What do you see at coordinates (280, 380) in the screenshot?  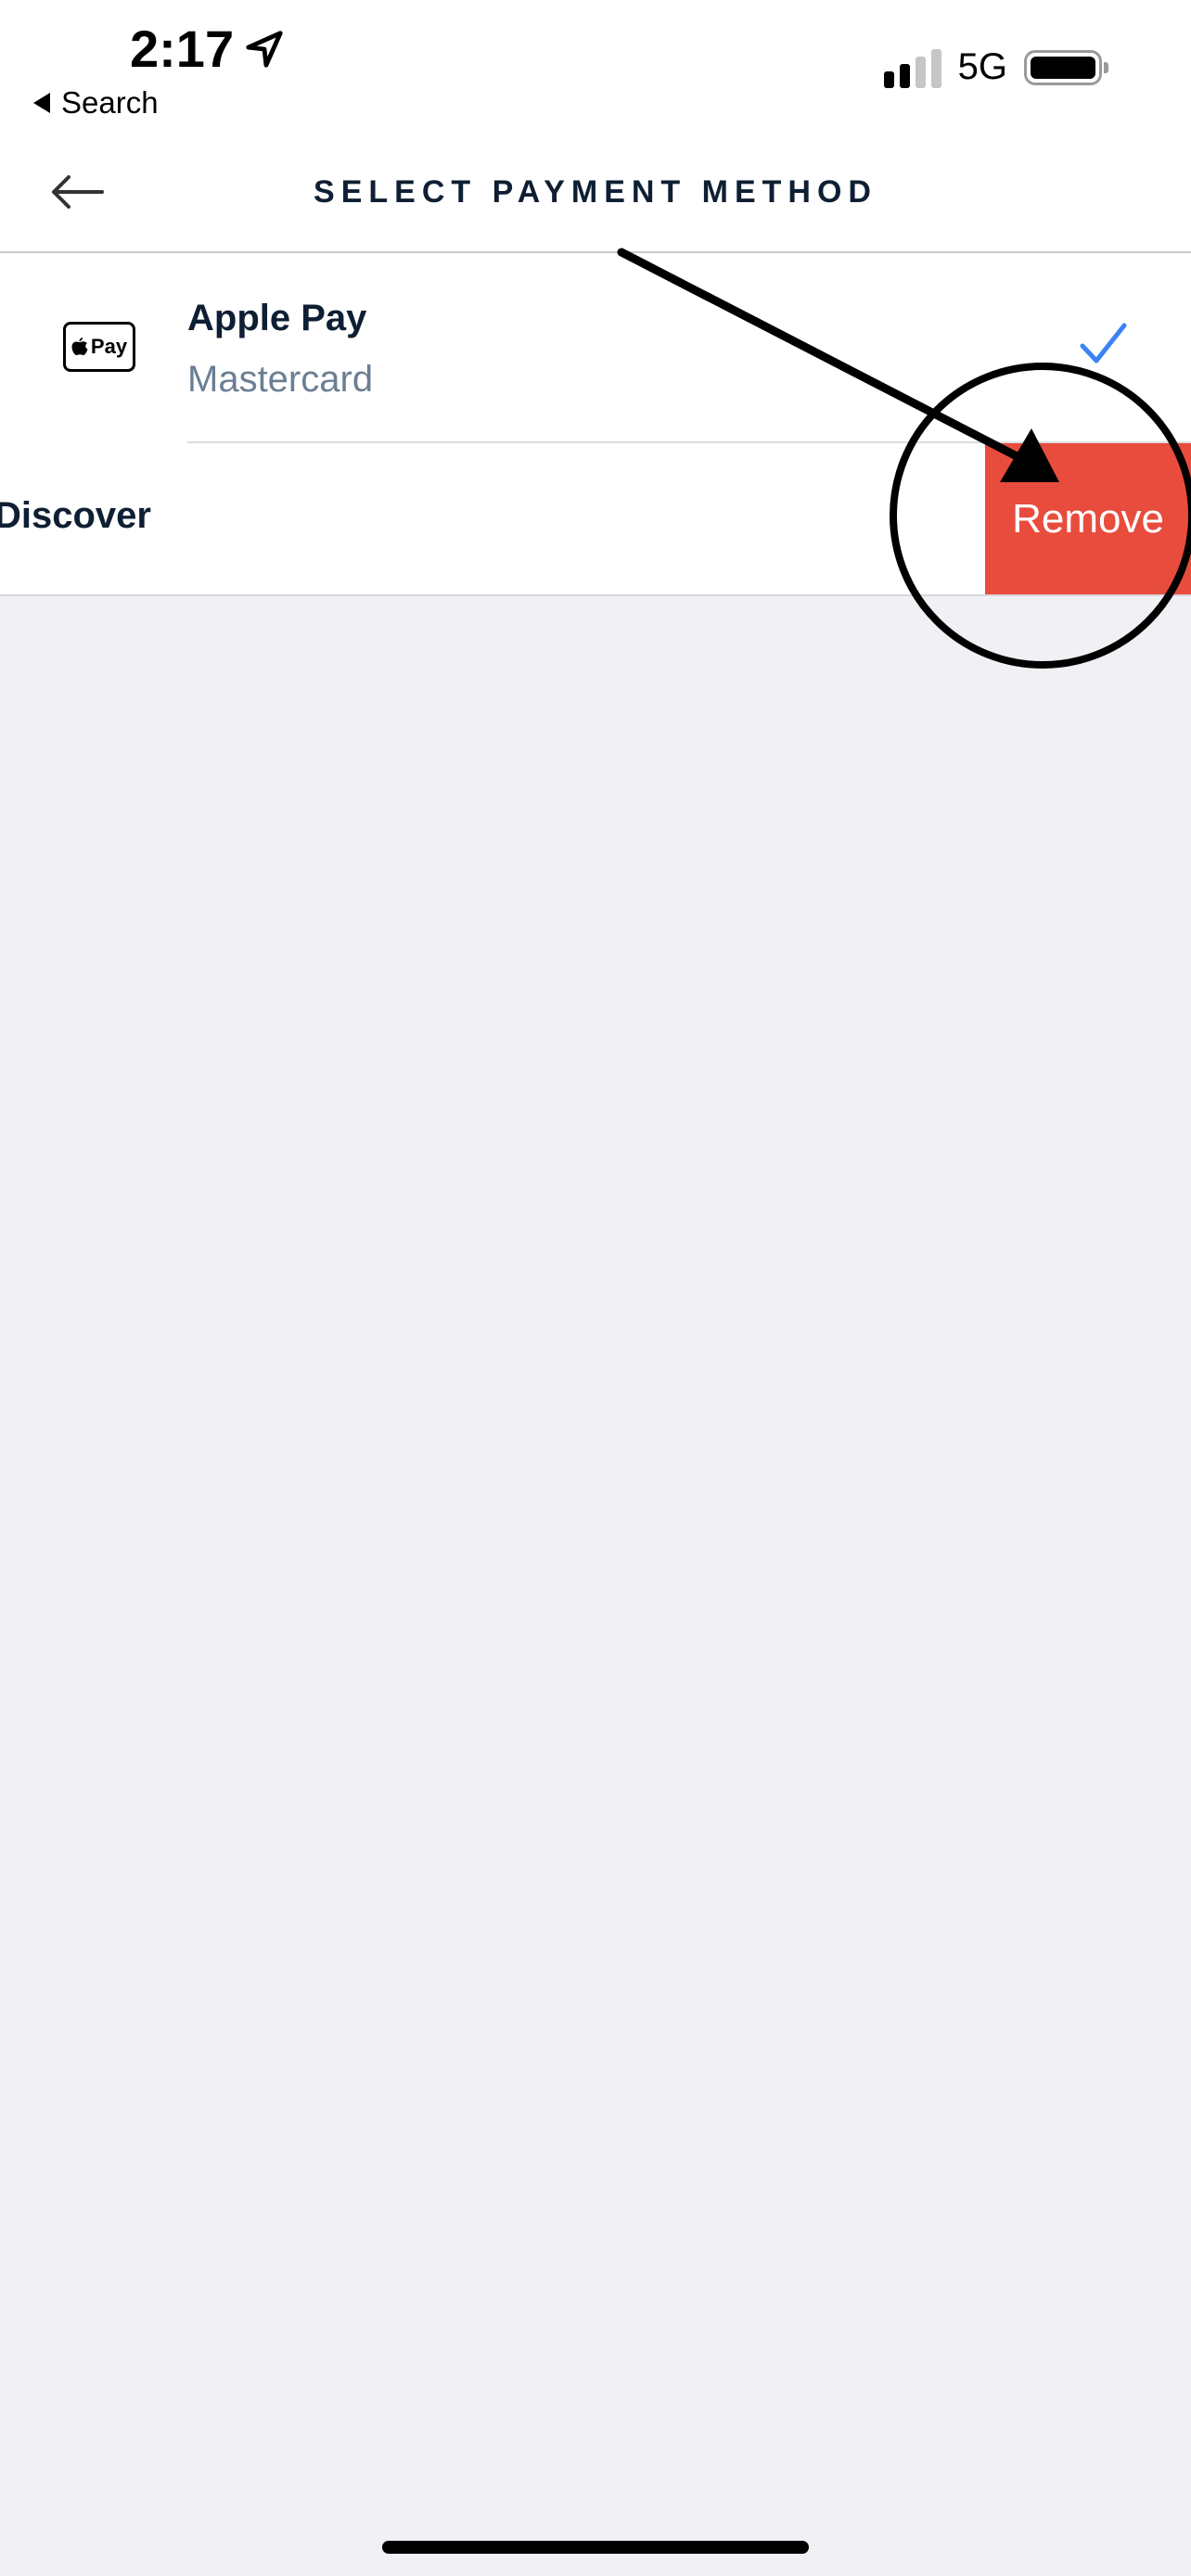 I see `payment-method-subtitle: Mastercard` at bounding box center [280, 380].